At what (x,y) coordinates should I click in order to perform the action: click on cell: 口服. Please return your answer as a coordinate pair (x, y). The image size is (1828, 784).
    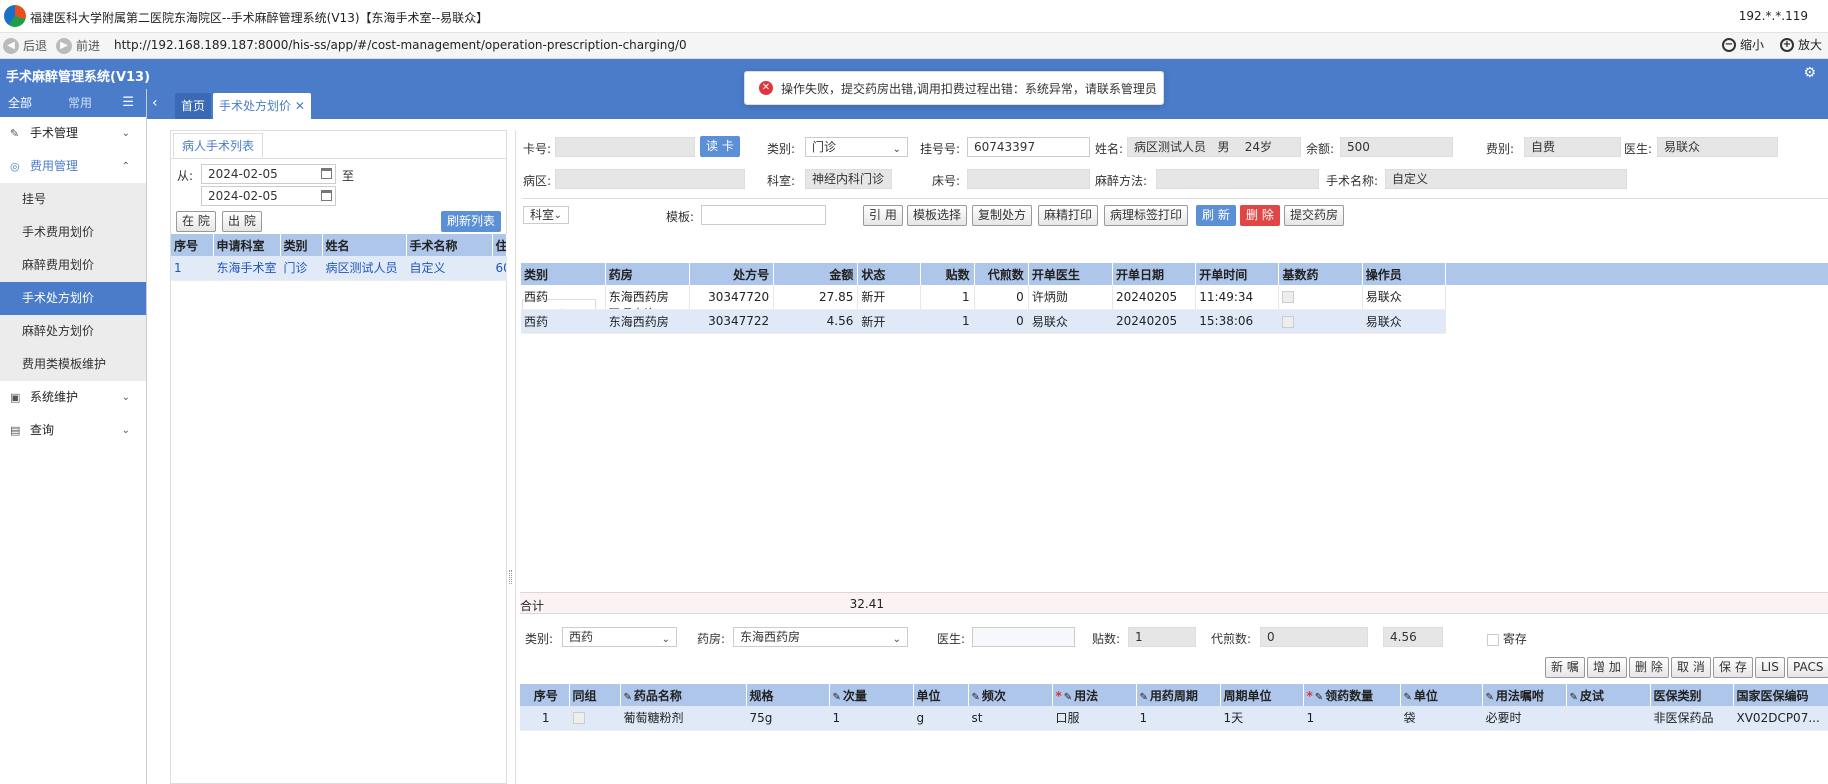
    Looking at the image, I should click on (1094, 718).